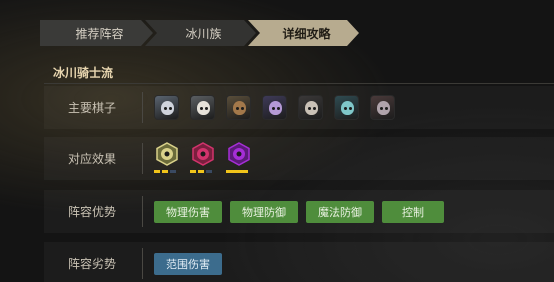 The width and height of the screenshot is (554, 282). What do you see at coordinates (91, 108) in the screenshot?
I see `row-label: 主要棋子` at bounding box center [91, 108].